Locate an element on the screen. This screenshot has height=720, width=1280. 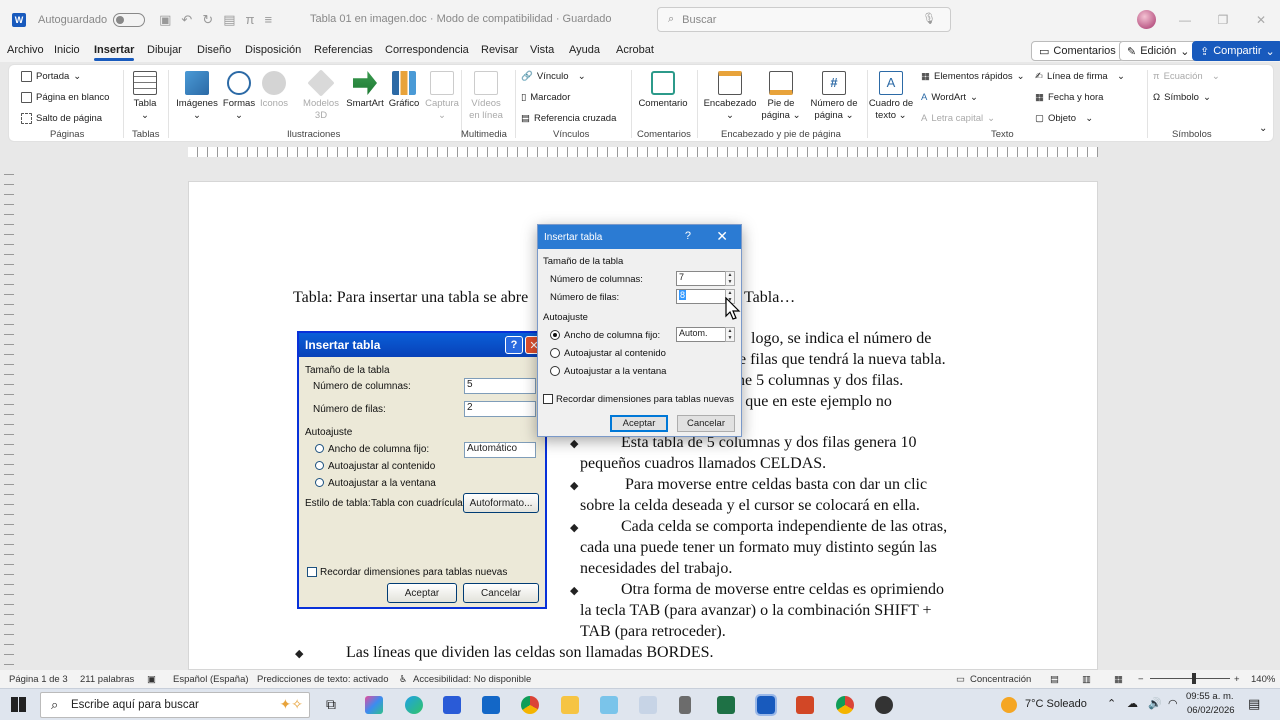
zoom-out-icon: − is located at coordinates (1141, 679).